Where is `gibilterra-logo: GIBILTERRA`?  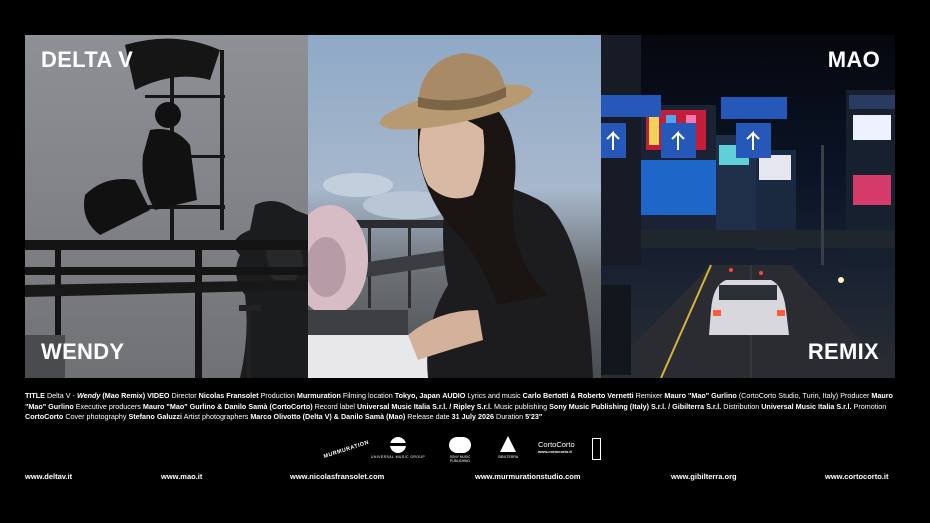
gibilterra-logo: GIBILTERRA is located at coordinates (508, 450).